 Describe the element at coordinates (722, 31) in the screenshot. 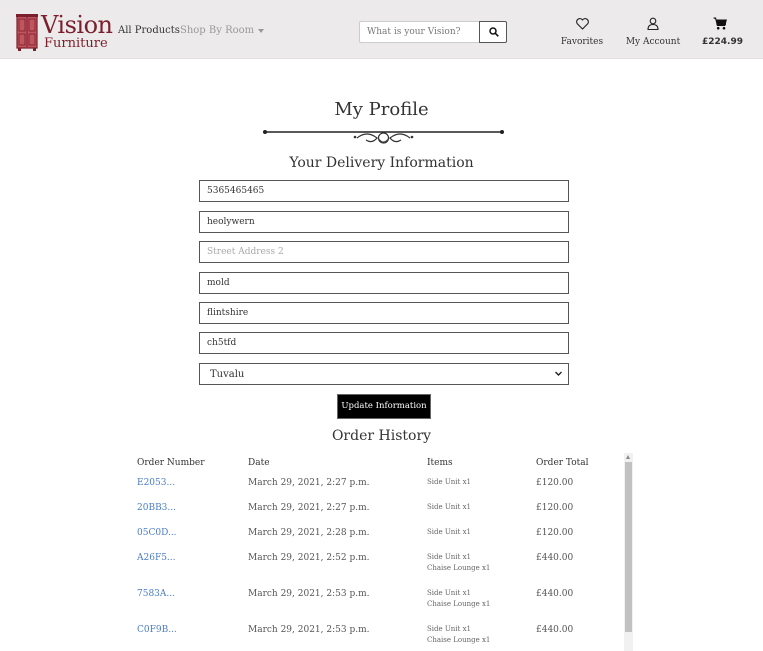

I see `cart-link: £224.99` at that location.